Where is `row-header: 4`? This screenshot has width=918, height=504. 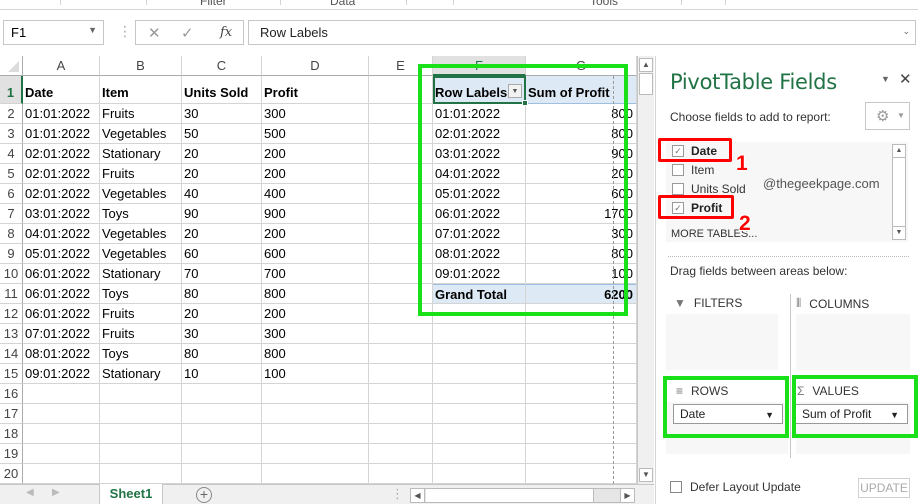
row-header: 4 is located at coordinates (11, 154).